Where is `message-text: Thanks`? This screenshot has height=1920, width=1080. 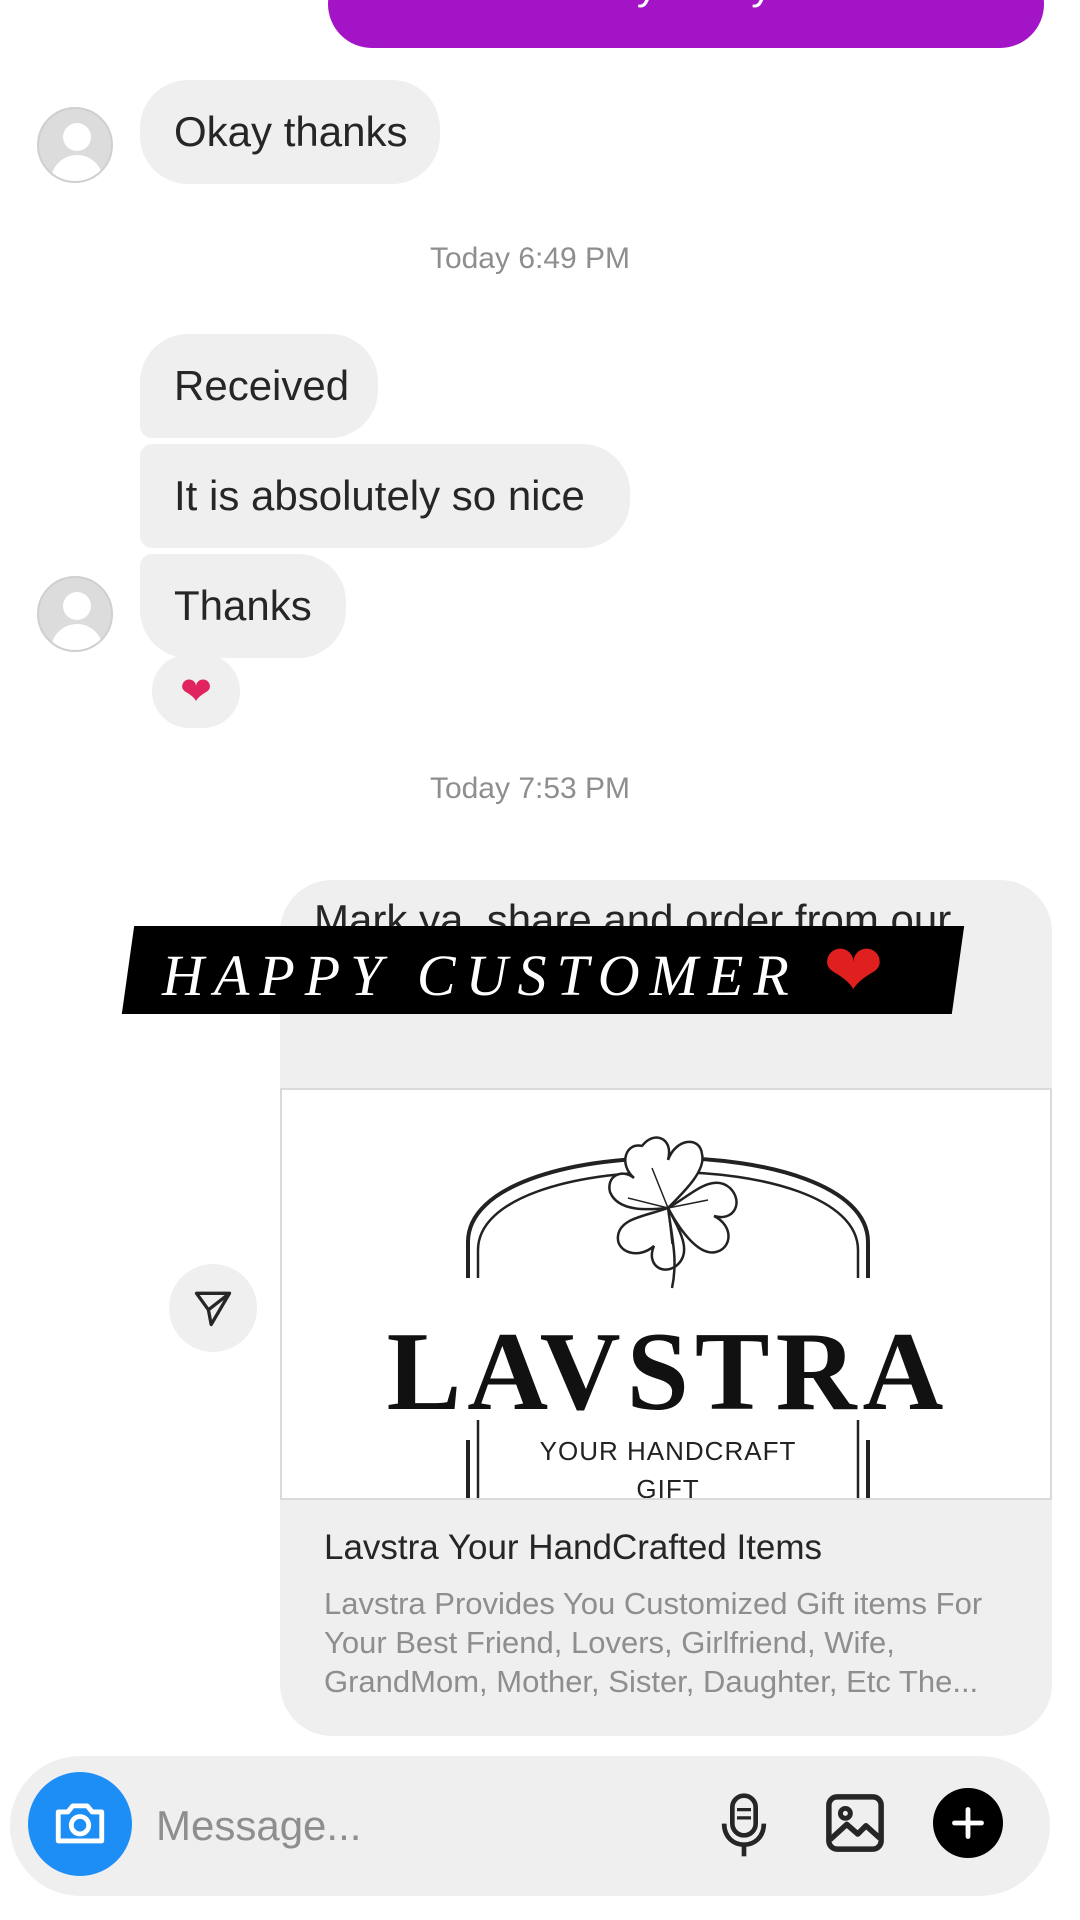 message-text: Thanks is located at coordinates (243, 605).